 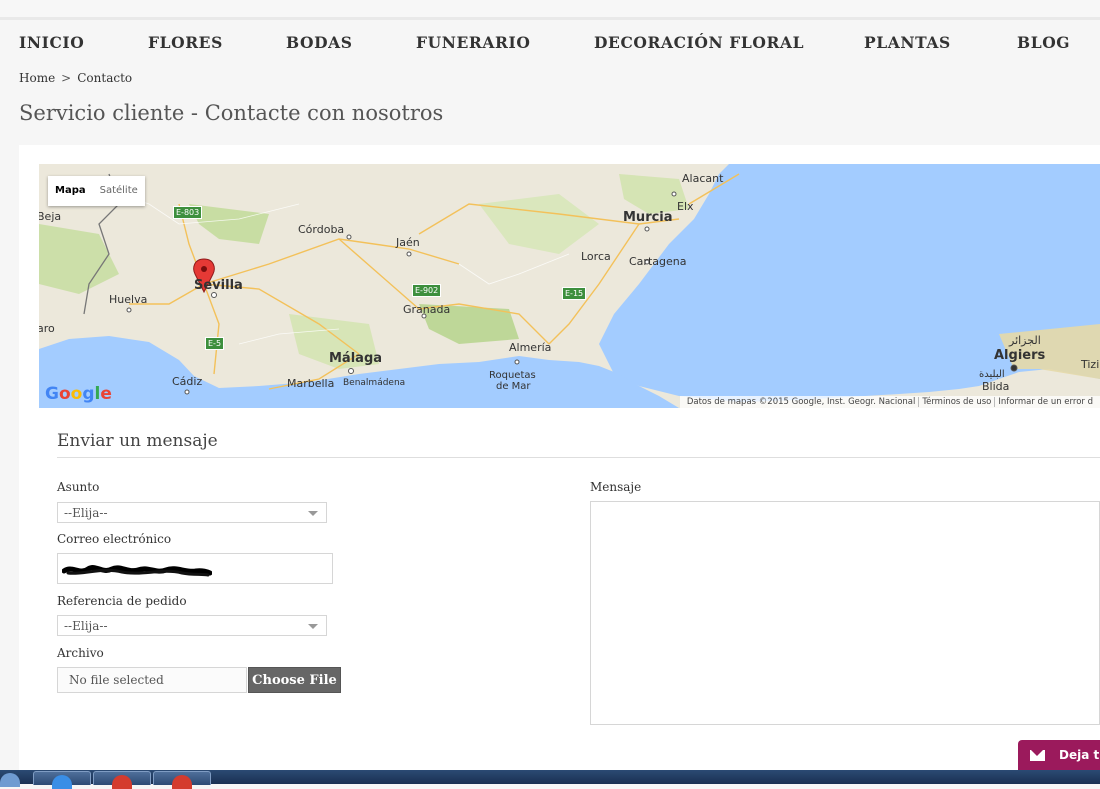 What do you see at coordinates (530, 347) in the screenshot?
I see `map-label-almeria: Almería` at bounding box center [530, 347].